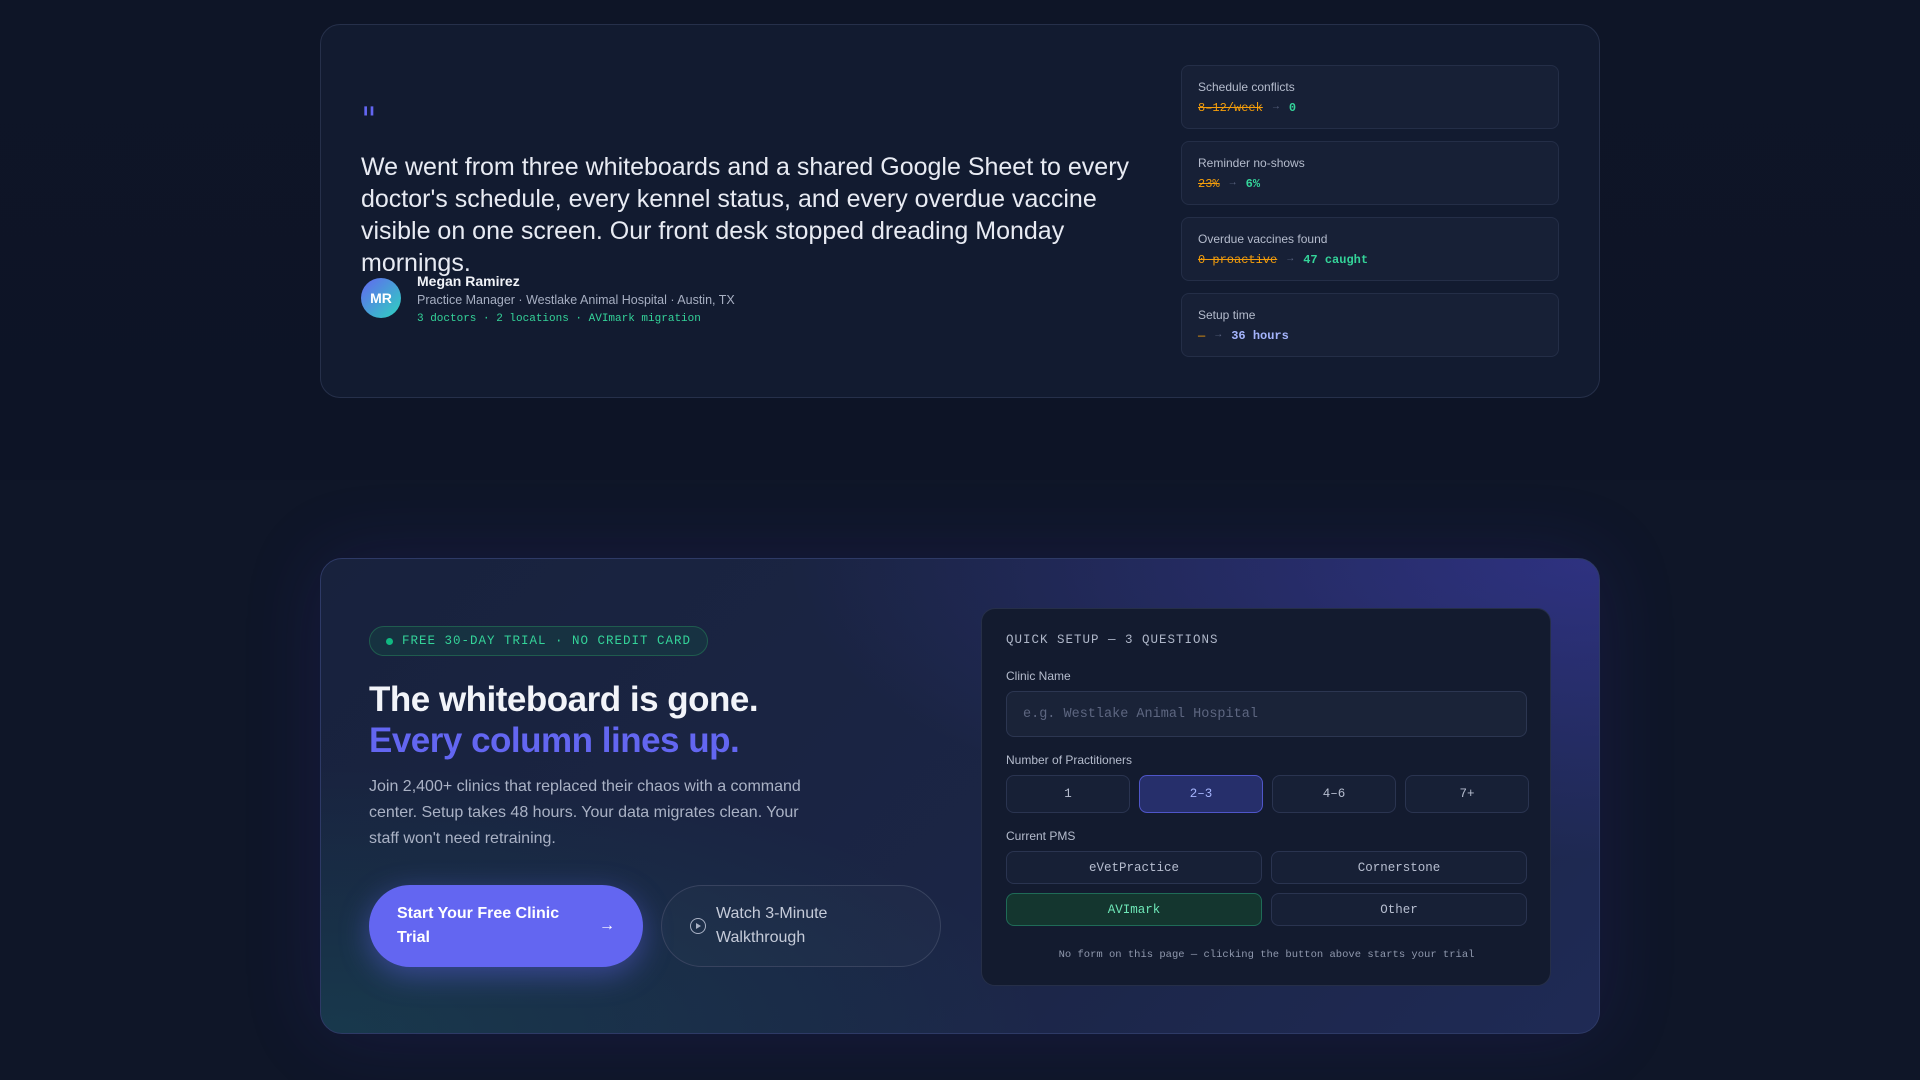  What do you see at coordinates (1238, 260) in the screenshot?
I see `metric-before: 0 proactive` at bounding box center [1238, 260].